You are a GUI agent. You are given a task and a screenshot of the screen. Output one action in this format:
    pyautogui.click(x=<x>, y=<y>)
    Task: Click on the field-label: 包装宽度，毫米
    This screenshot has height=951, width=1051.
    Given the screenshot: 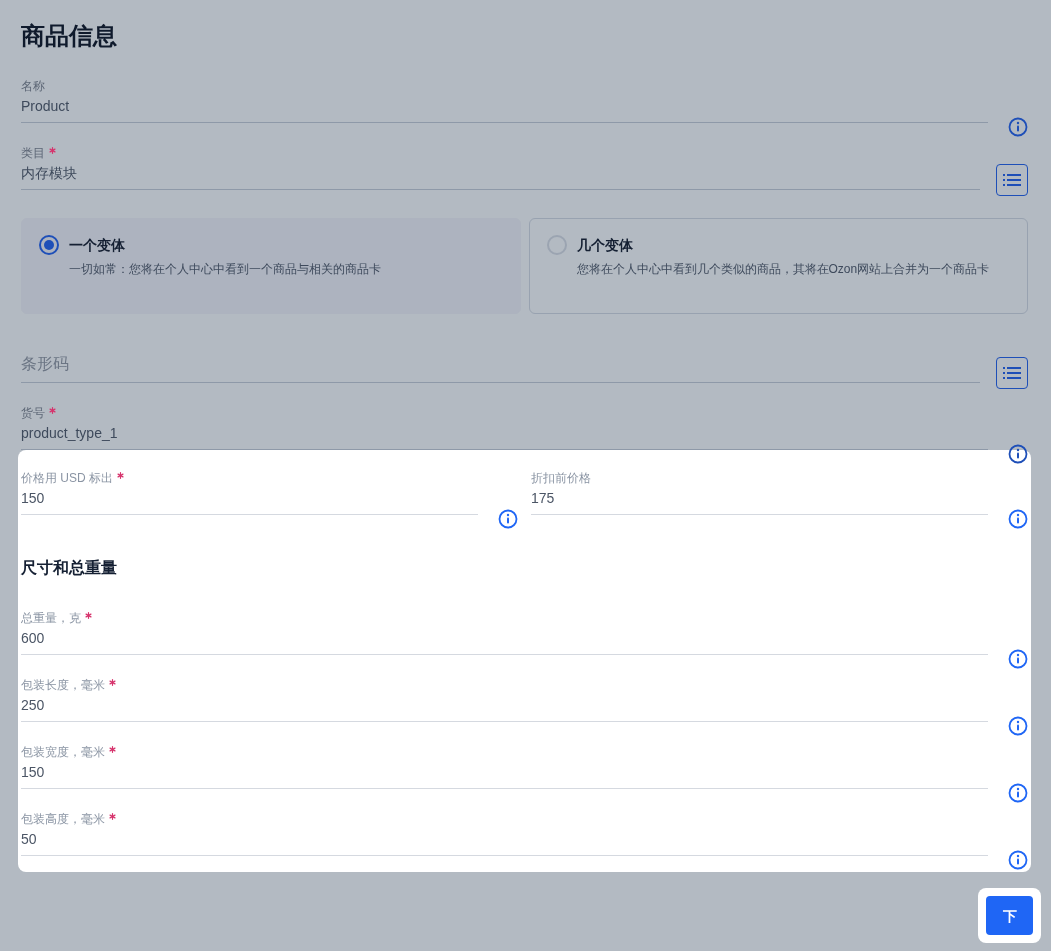 What is the action you would take?
    pyautogui.click(x=63, y=752)
    